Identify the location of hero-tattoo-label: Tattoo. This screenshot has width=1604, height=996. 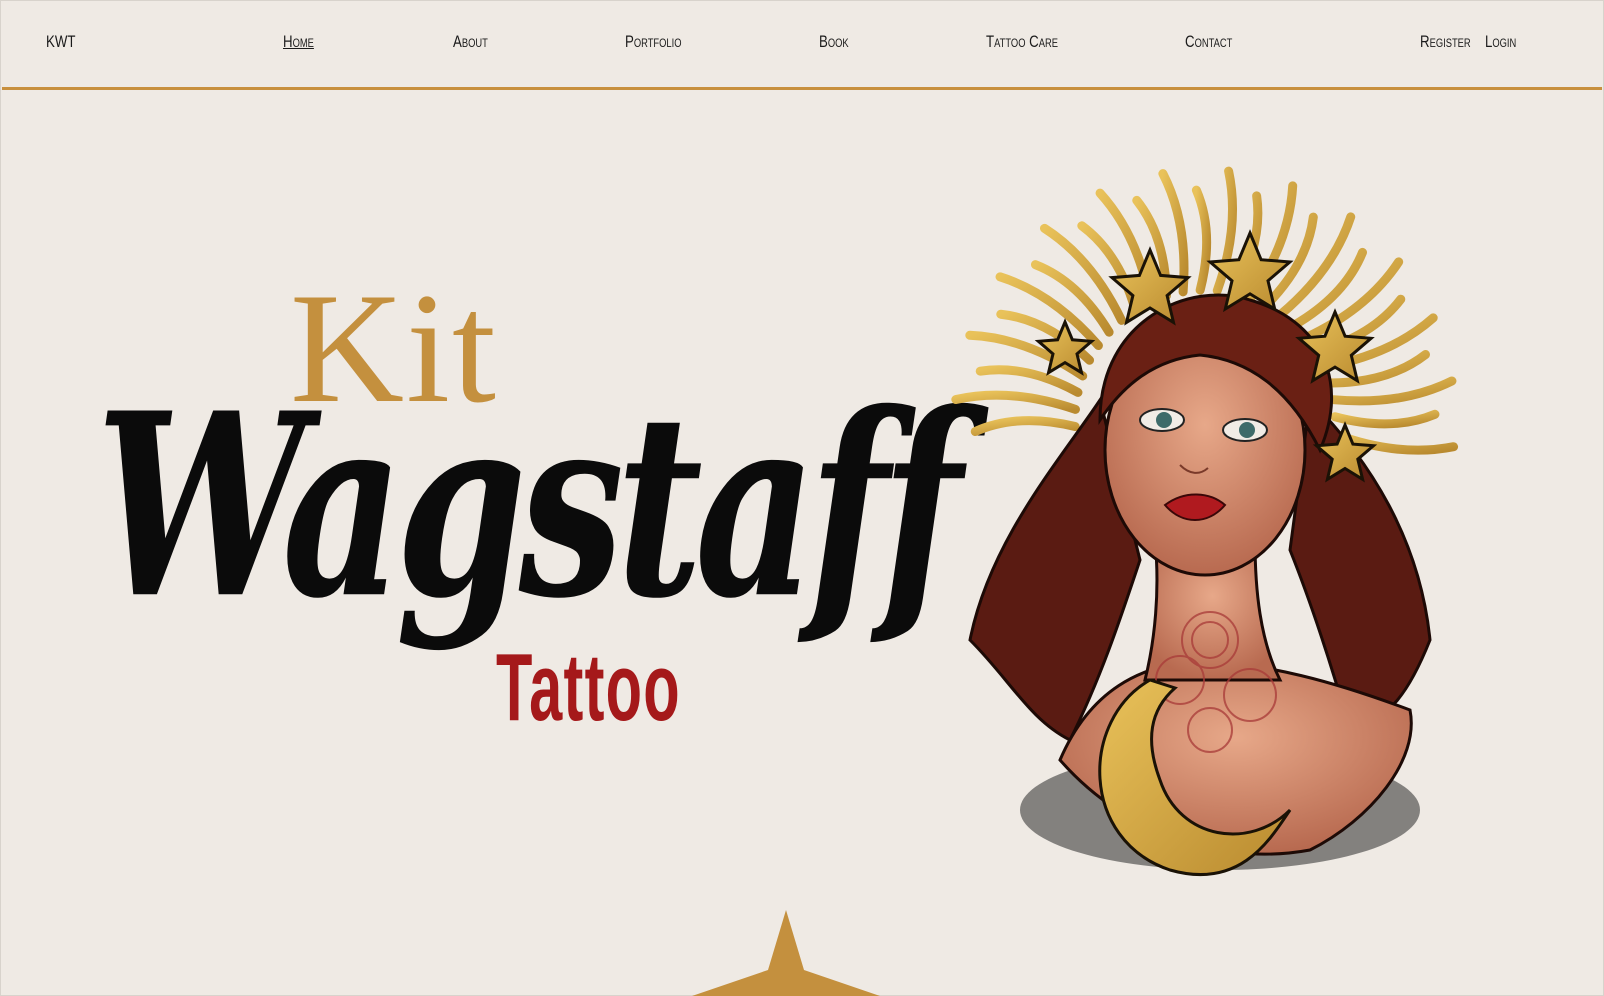
(588, 687).